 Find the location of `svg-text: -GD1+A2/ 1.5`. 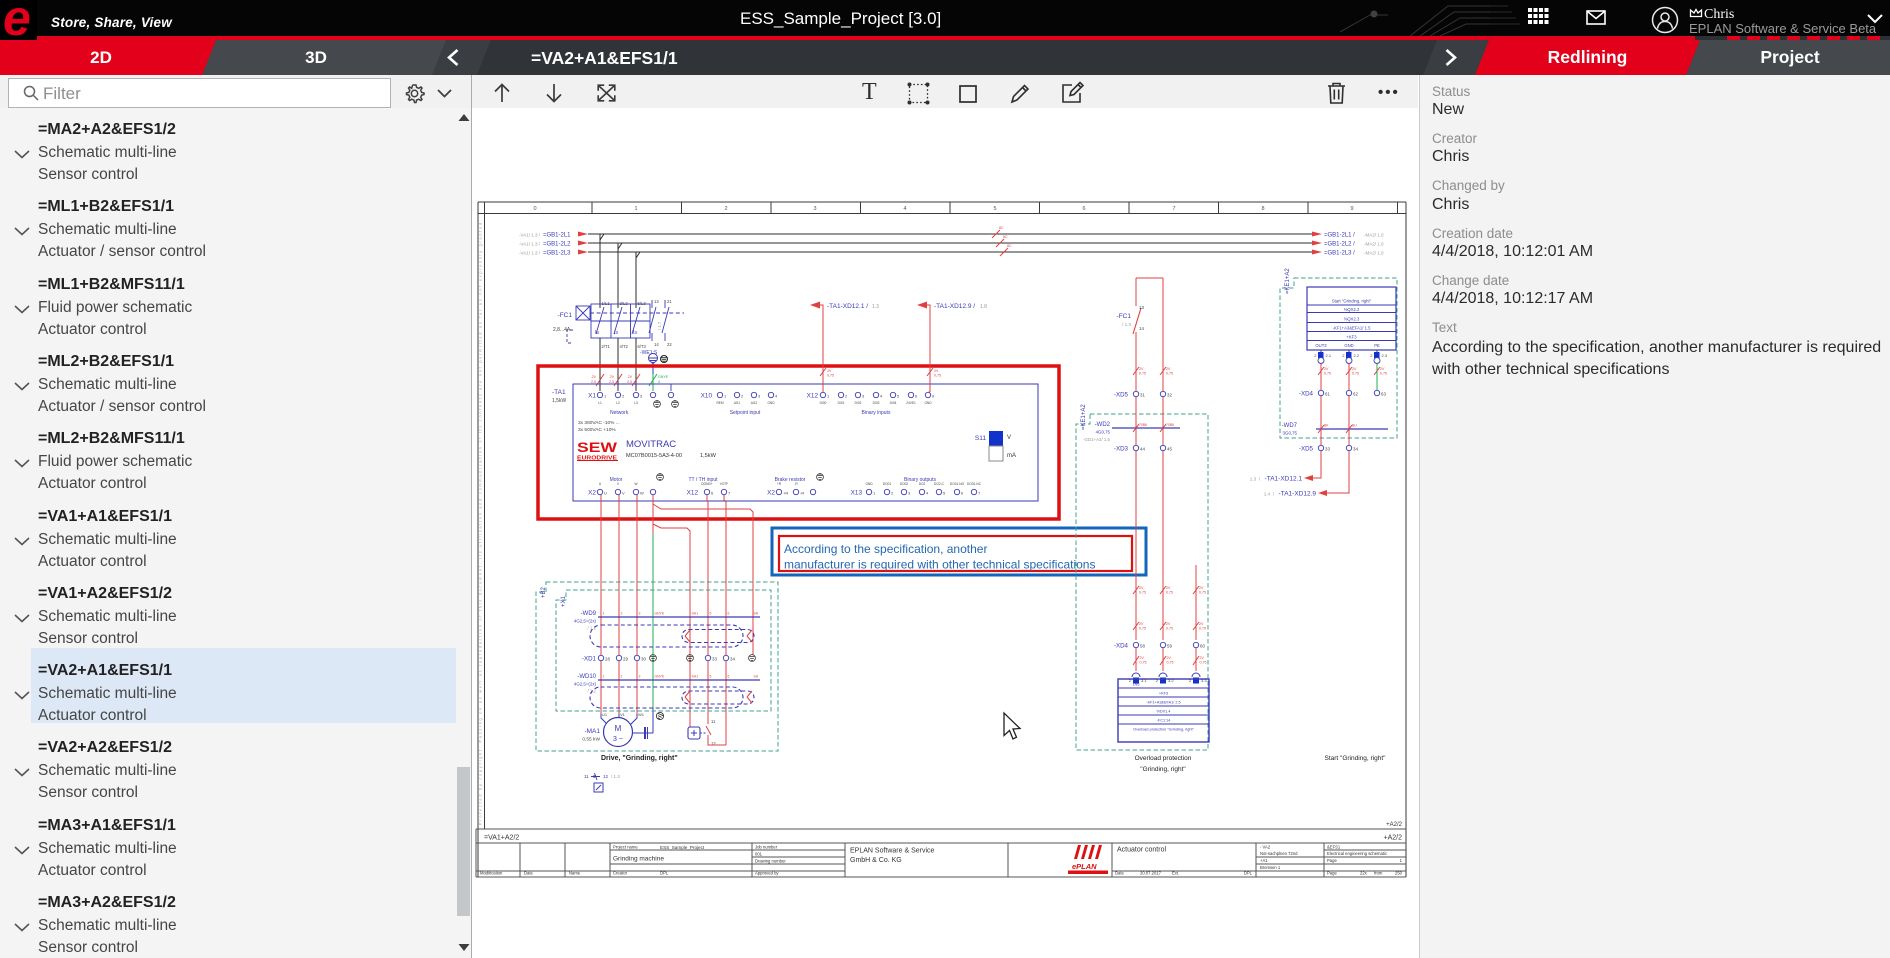

svg-text: -GD1+A2/ 1.5 is located at coordinates (1097, 439).